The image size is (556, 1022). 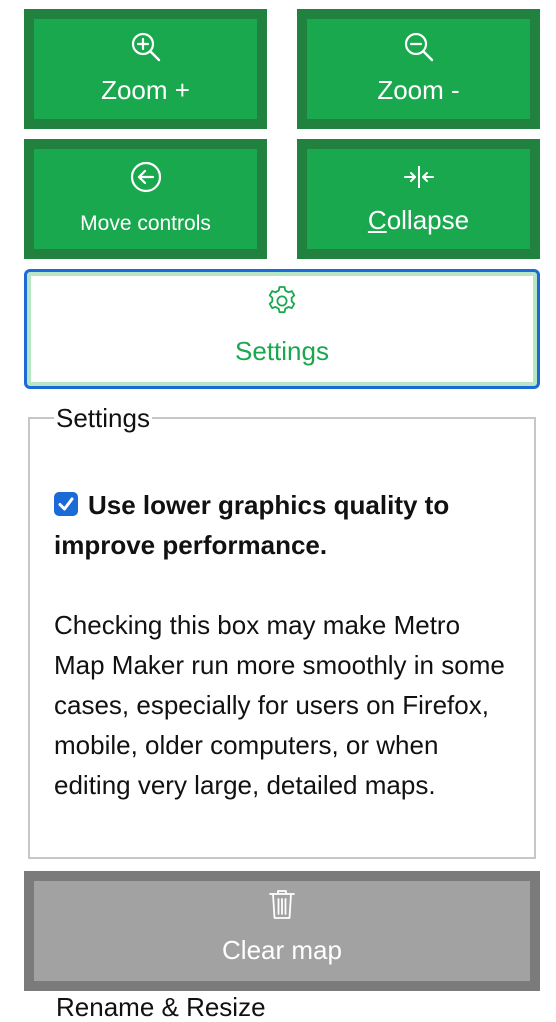 I want to click on zoom-out-icon, so click(x=418, y=47).